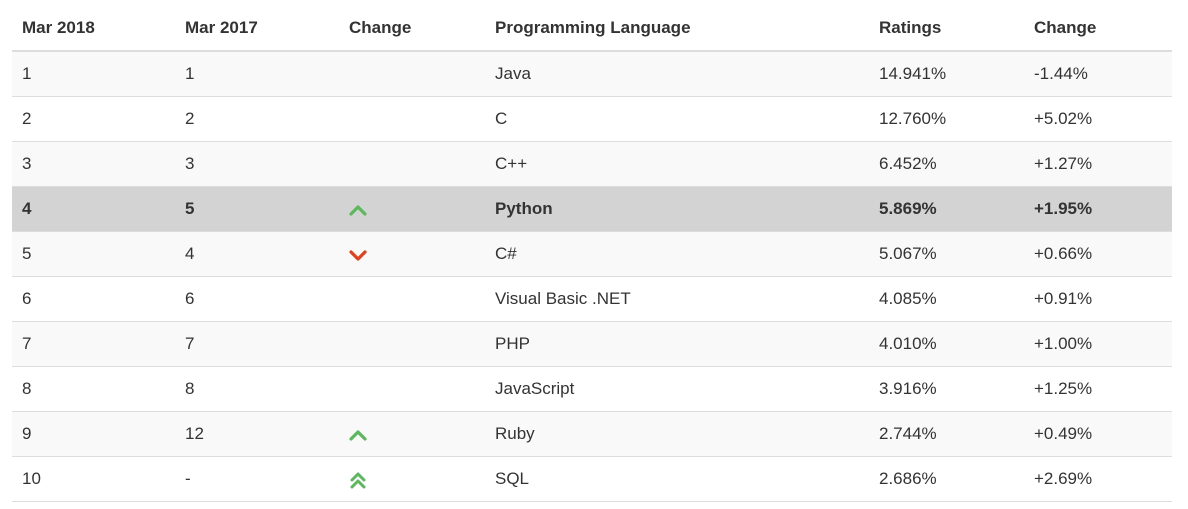 This screenshot has height=509, width=1188. Describe the element at coordinates (93, 164) in the screenshot. I see `rank-2018-cell: 3` at that location.